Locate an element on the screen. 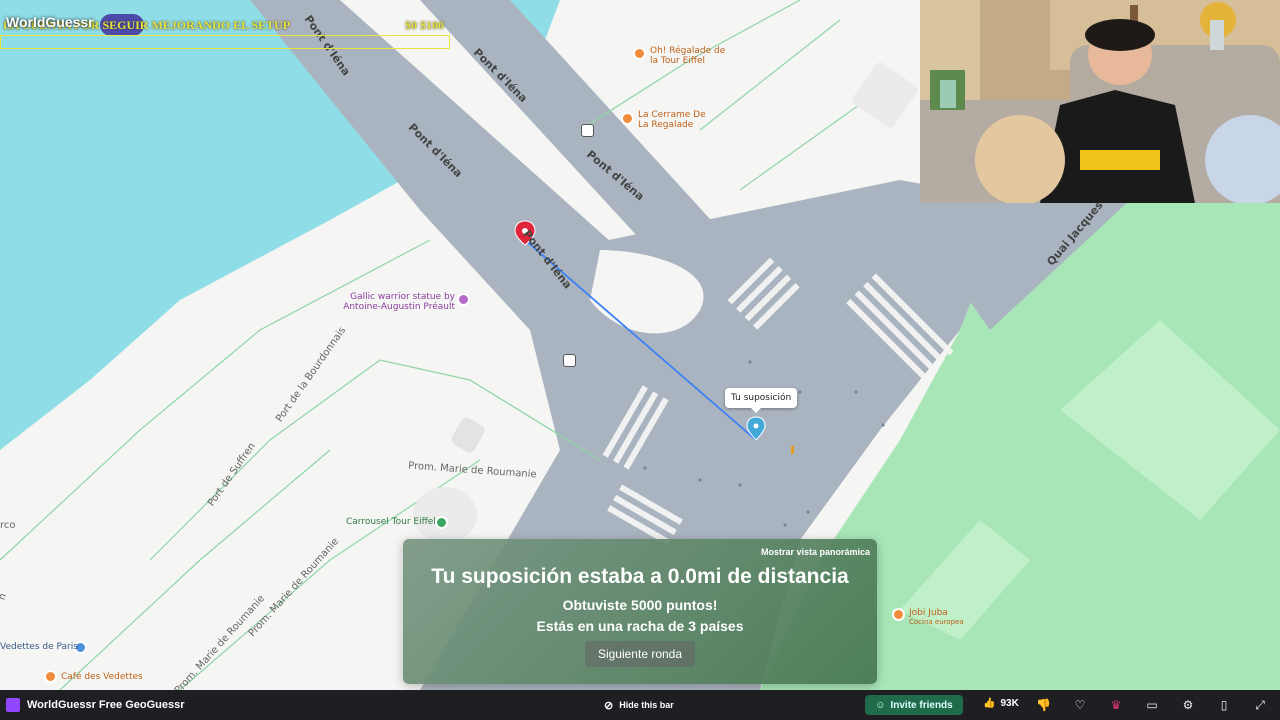 The image size is (1280, 720). theatre-mode-icon: ▯ is located at coordinates (1224, 705).